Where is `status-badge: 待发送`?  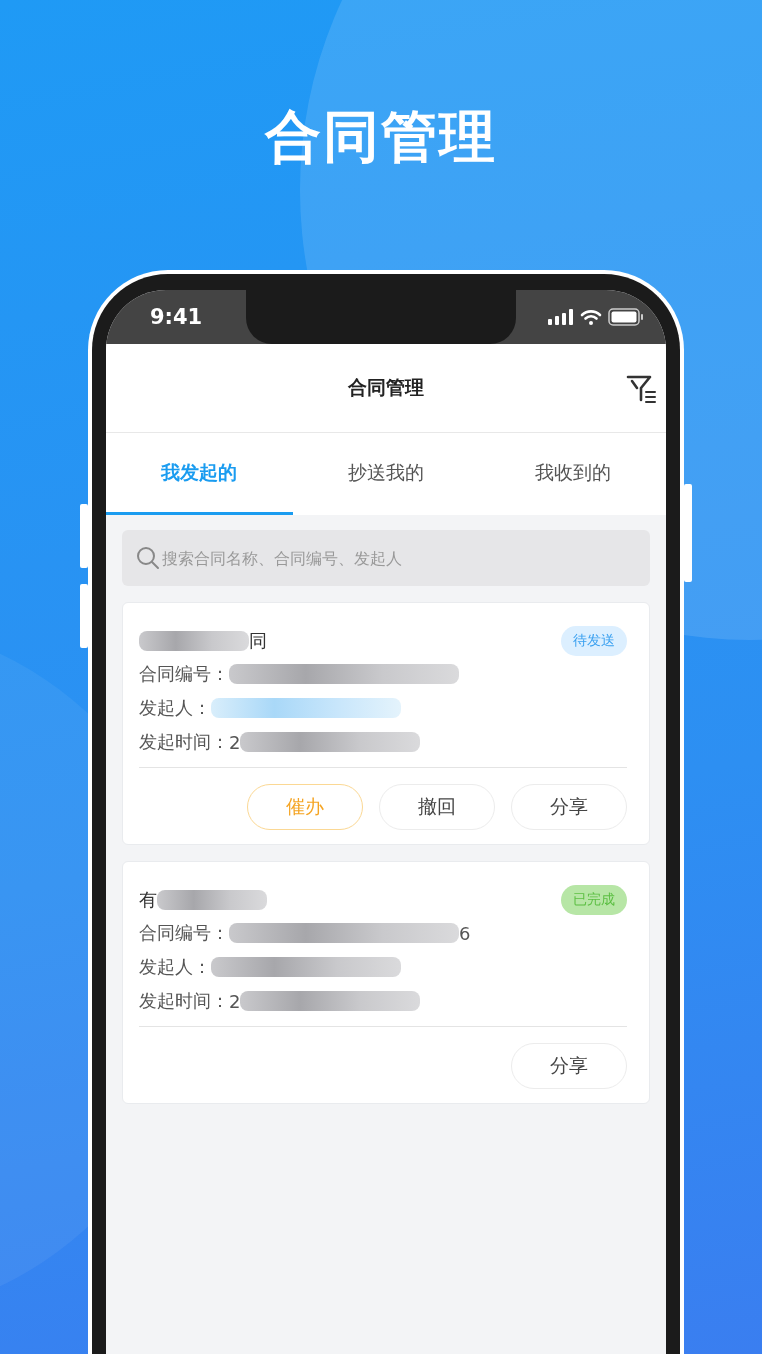 status-badge: 待发送 is located at coordinates (594, 641).